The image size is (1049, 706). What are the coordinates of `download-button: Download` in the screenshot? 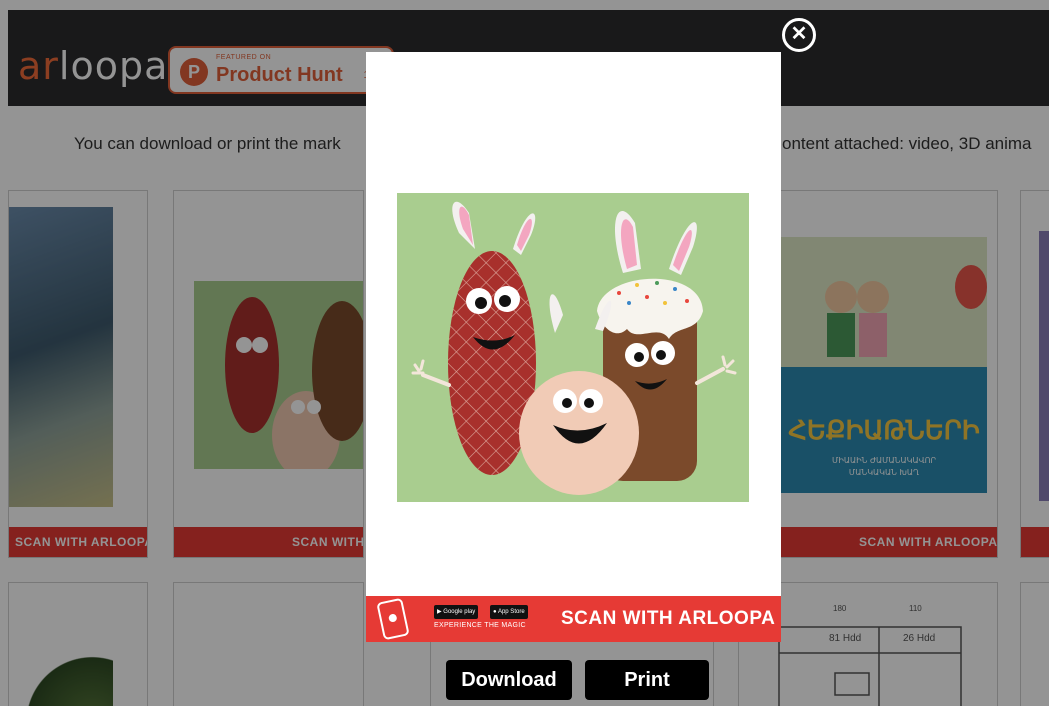 It's located at (509, 680).